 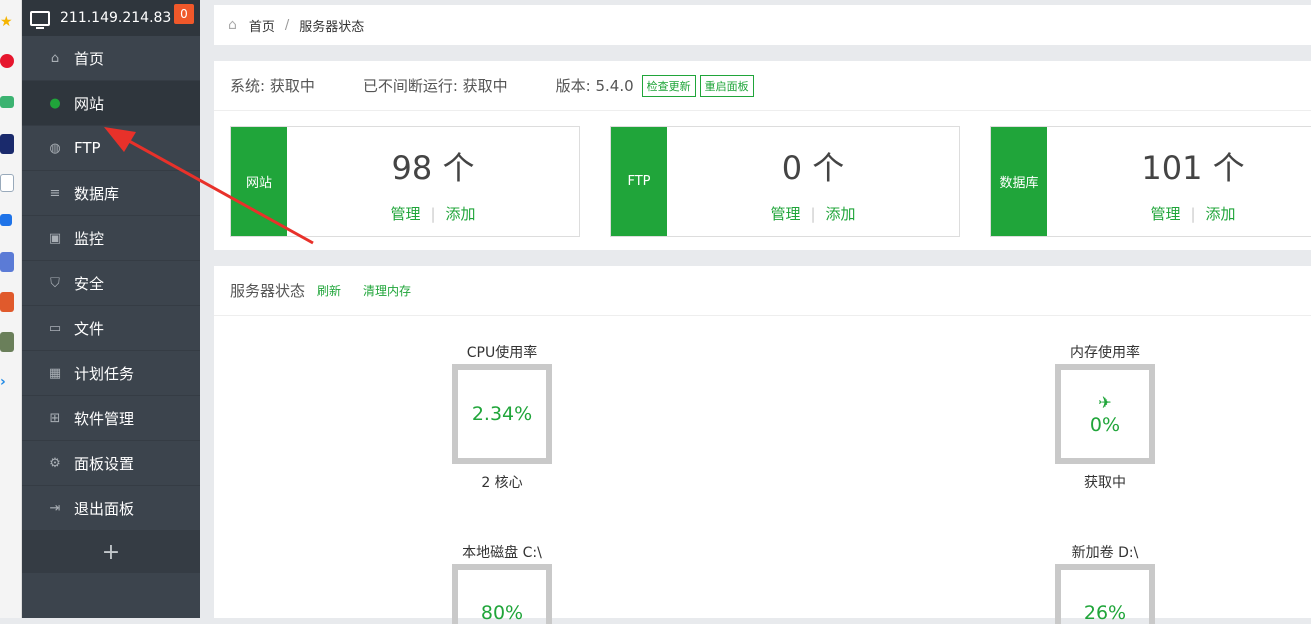 What do you see at coordinates (1105, 424) in the screenshot?
I see `gauge-value: 0%` at bounding box center [1105, 424].